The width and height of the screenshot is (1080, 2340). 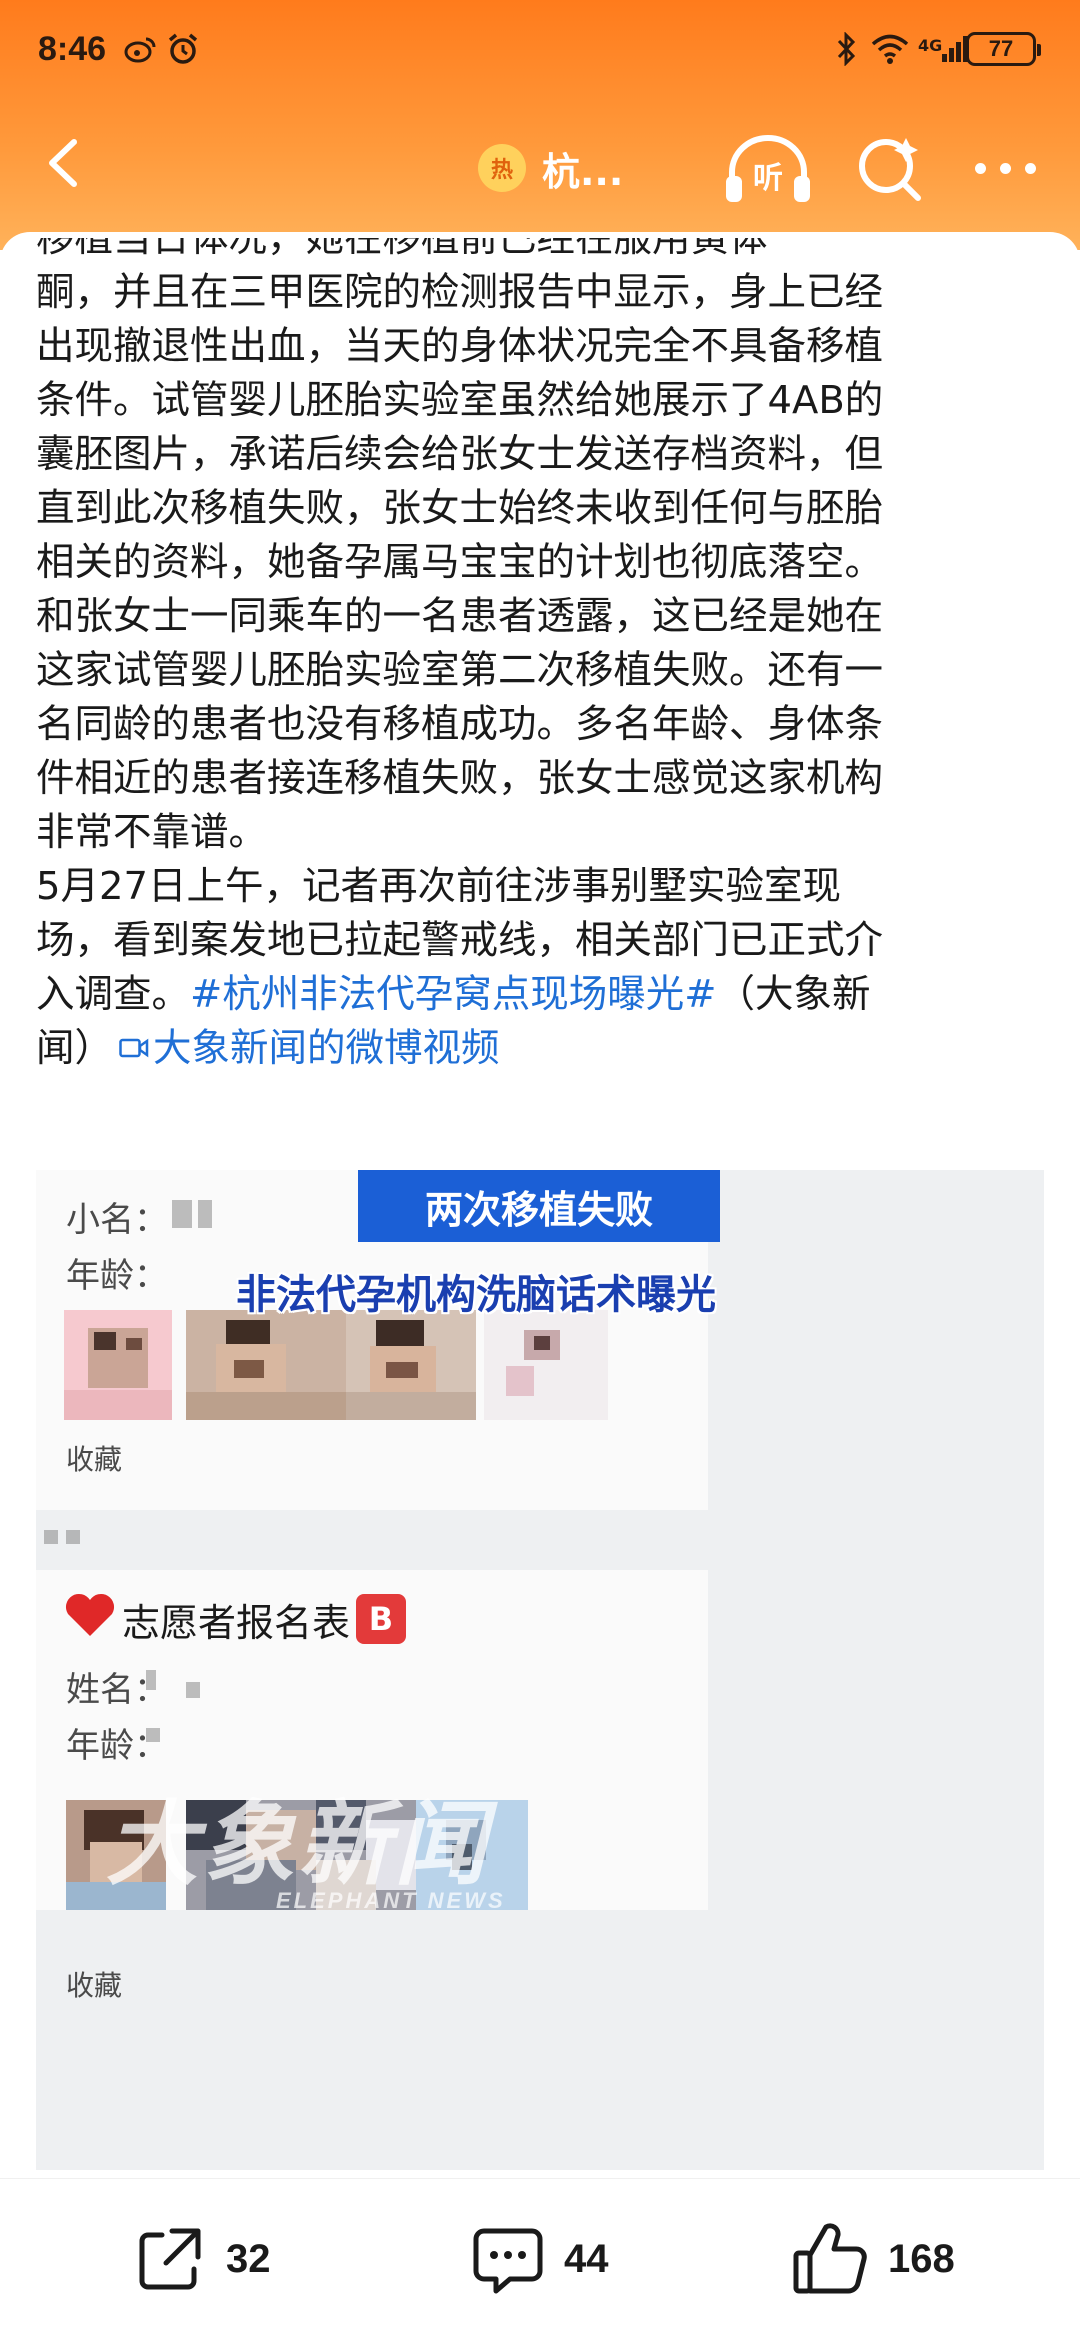 I want to click on search-button, so click(x=890, y=170).